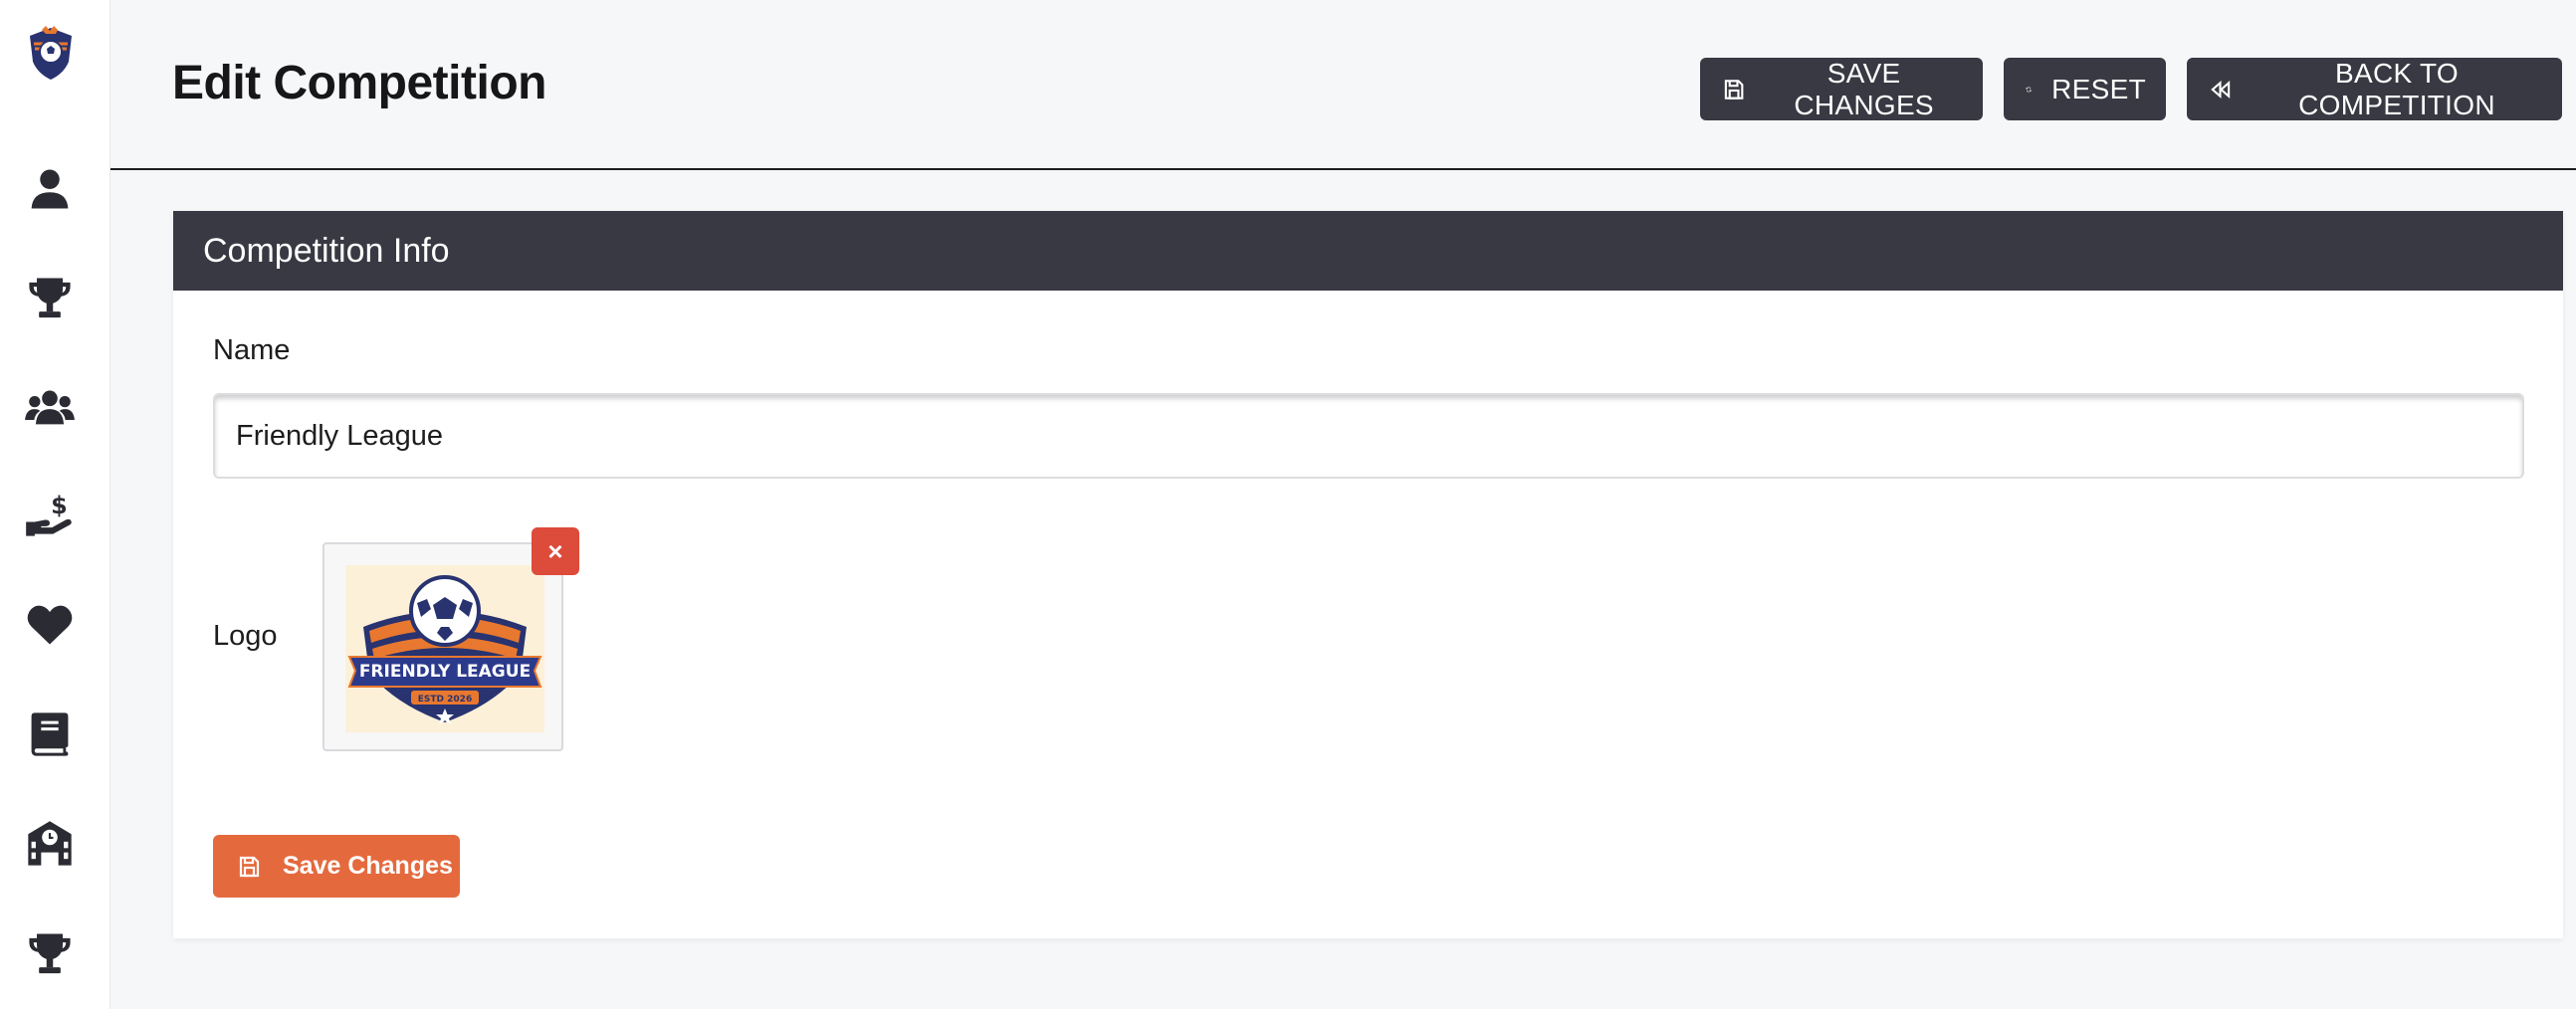 Image resolution: width=2576 pixels, height=1009 pixels. I want to click on logo-subtext: ESTD 2026, so click(445, 700).